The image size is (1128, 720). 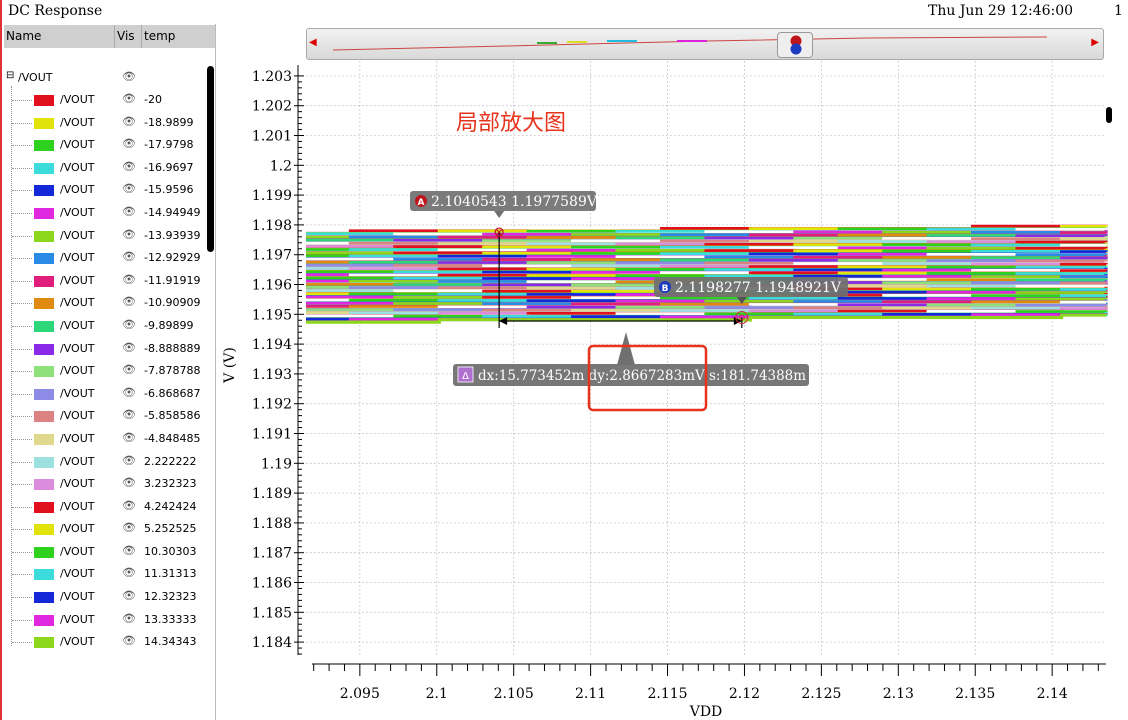 I want to click on marker-b-label: B 2.1198277 1.1948921V, so click(x=751, y=287).